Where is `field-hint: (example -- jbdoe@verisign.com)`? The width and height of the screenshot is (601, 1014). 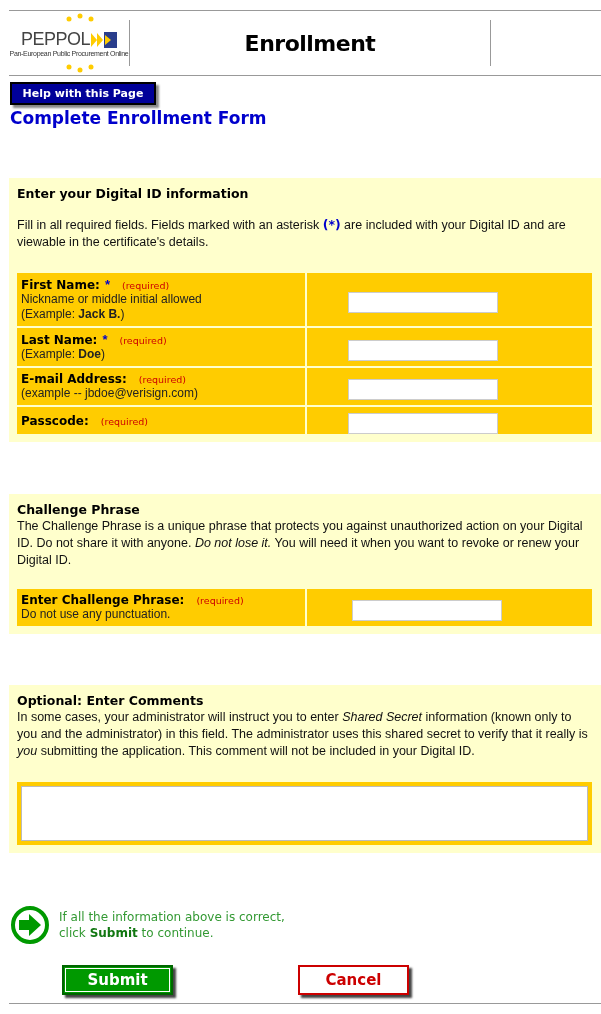 field-hint: (example -- jbdoe@verisign.com) is located at coordinates (110, 393).